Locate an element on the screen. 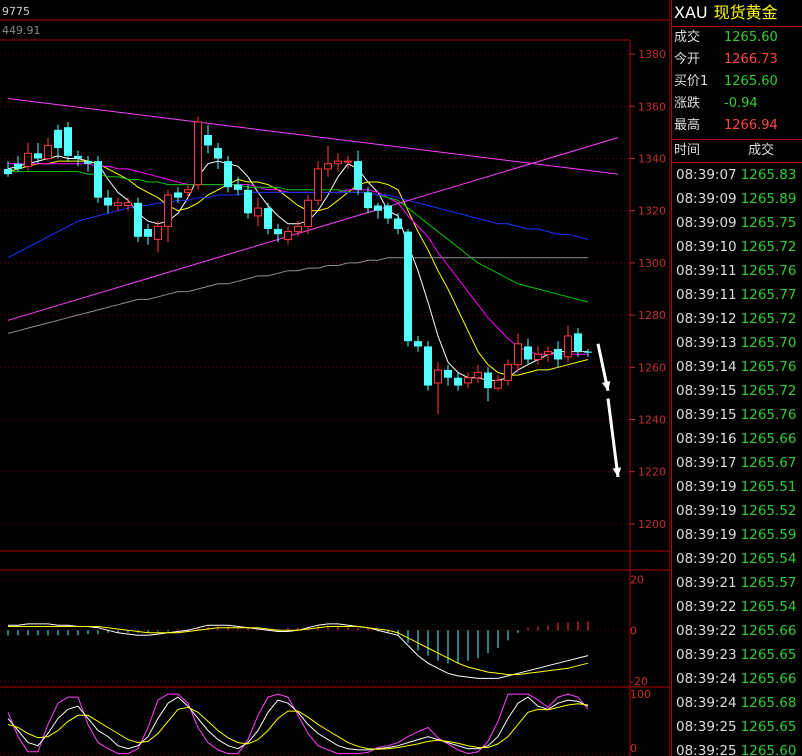 The image size is (802, 756). trade-row: 08:39:24 1265.68 is located at coordinates (737, 703).